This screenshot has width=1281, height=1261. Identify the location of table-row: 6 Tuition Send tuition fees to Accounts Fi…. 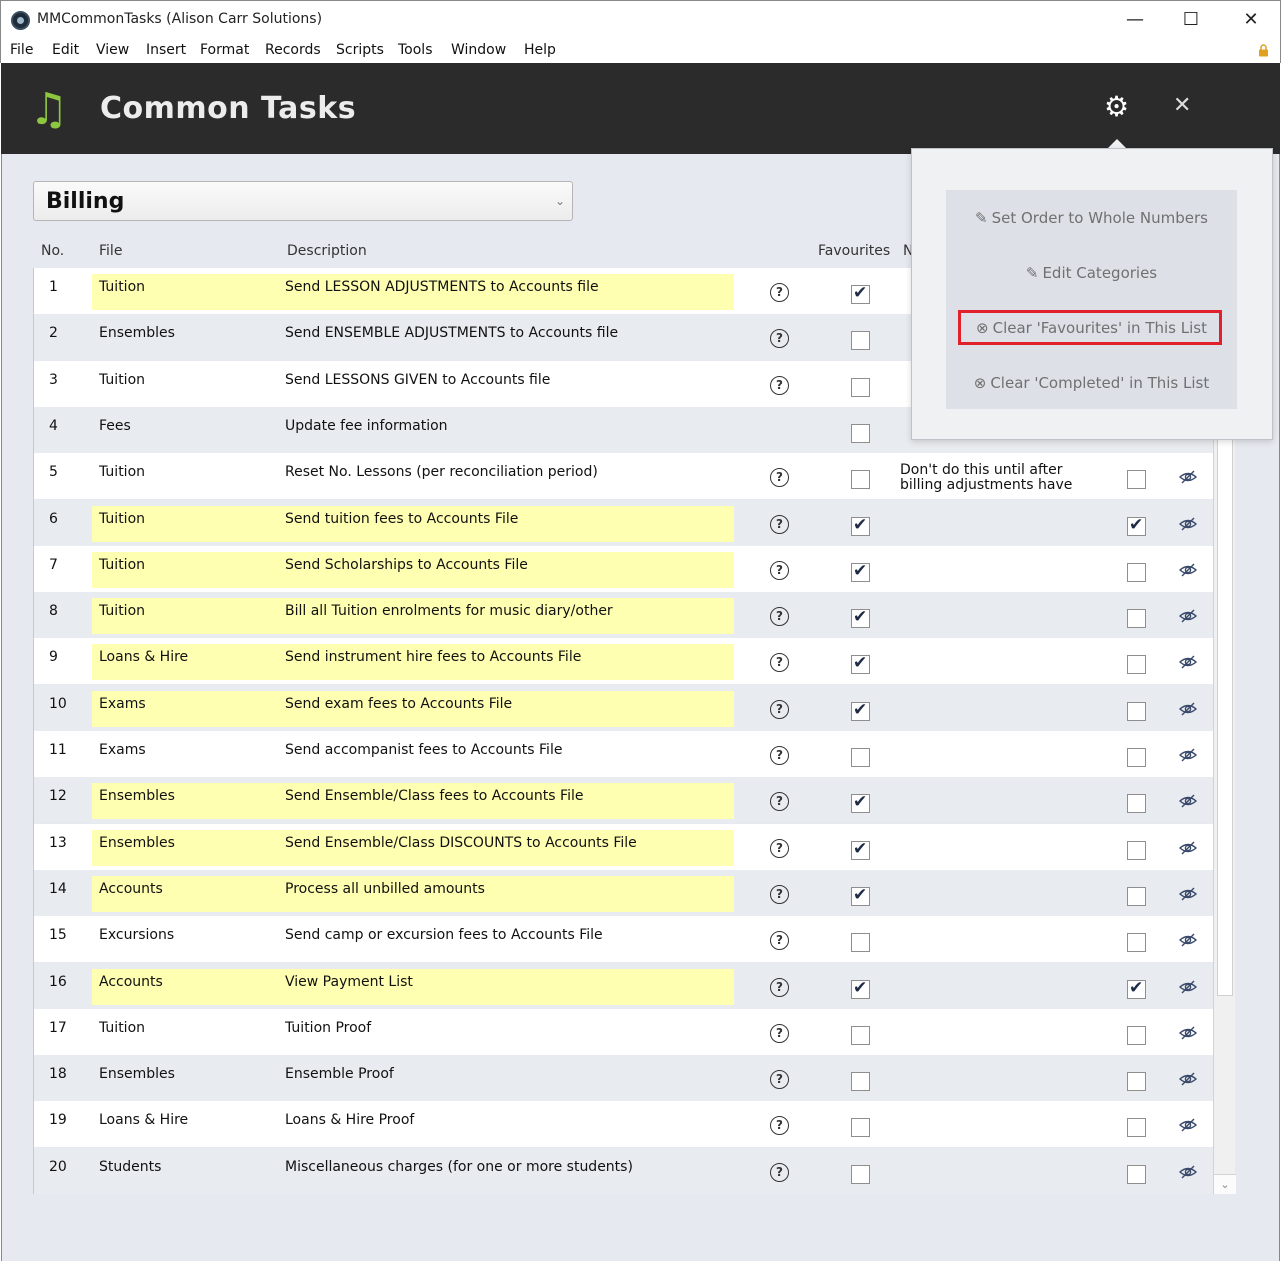
(624, 522).